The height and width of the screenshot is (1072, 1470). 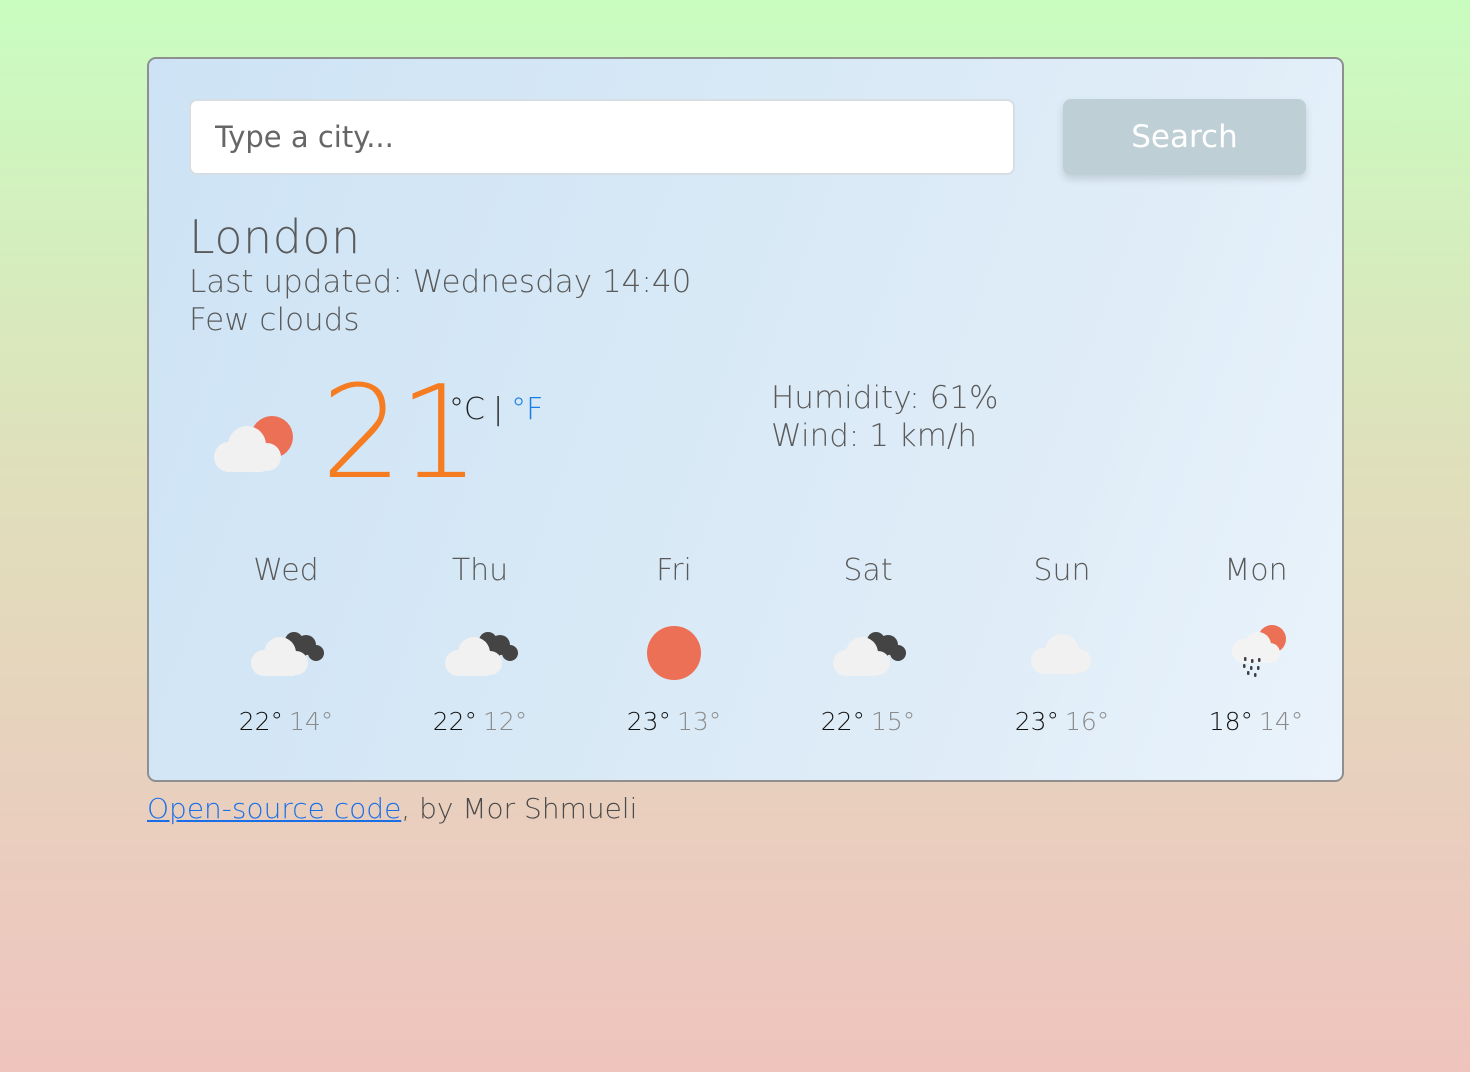 I want to click on fahrenheit-unit-link: °F, so click(x=527, y=409).